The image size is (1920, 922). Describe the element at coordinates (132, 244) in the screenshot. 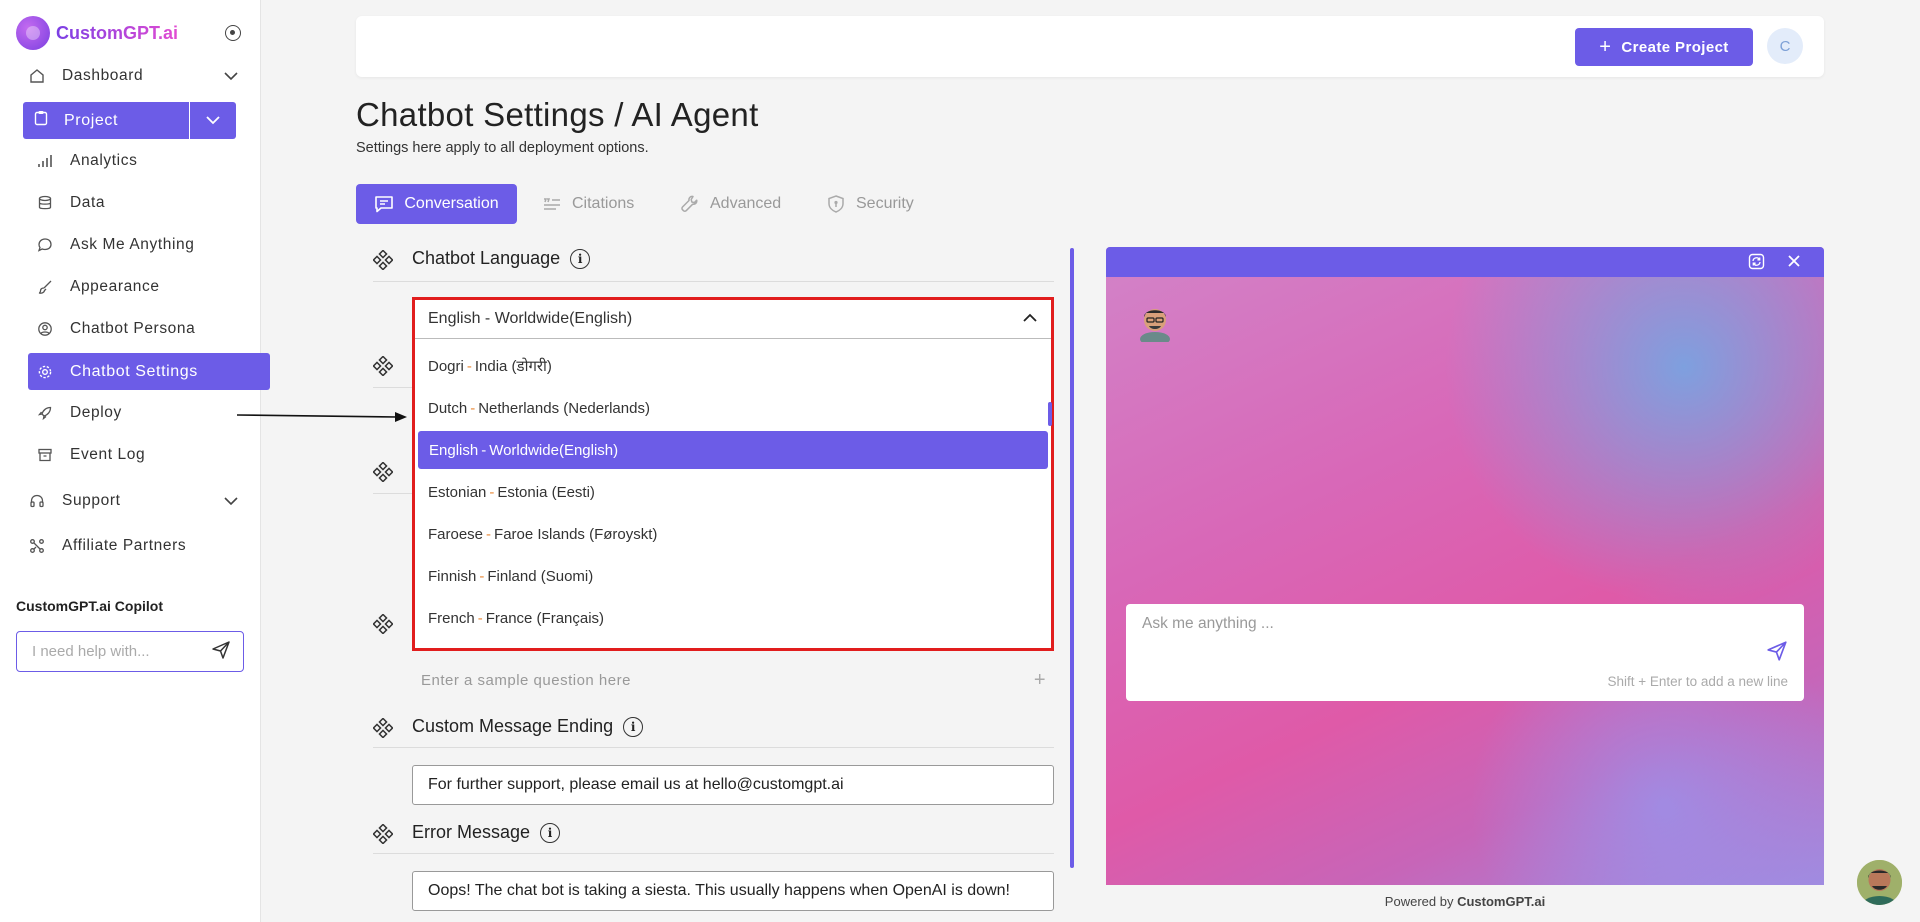

I see `sidebar-item-label: Ask Me Anything` at that location.